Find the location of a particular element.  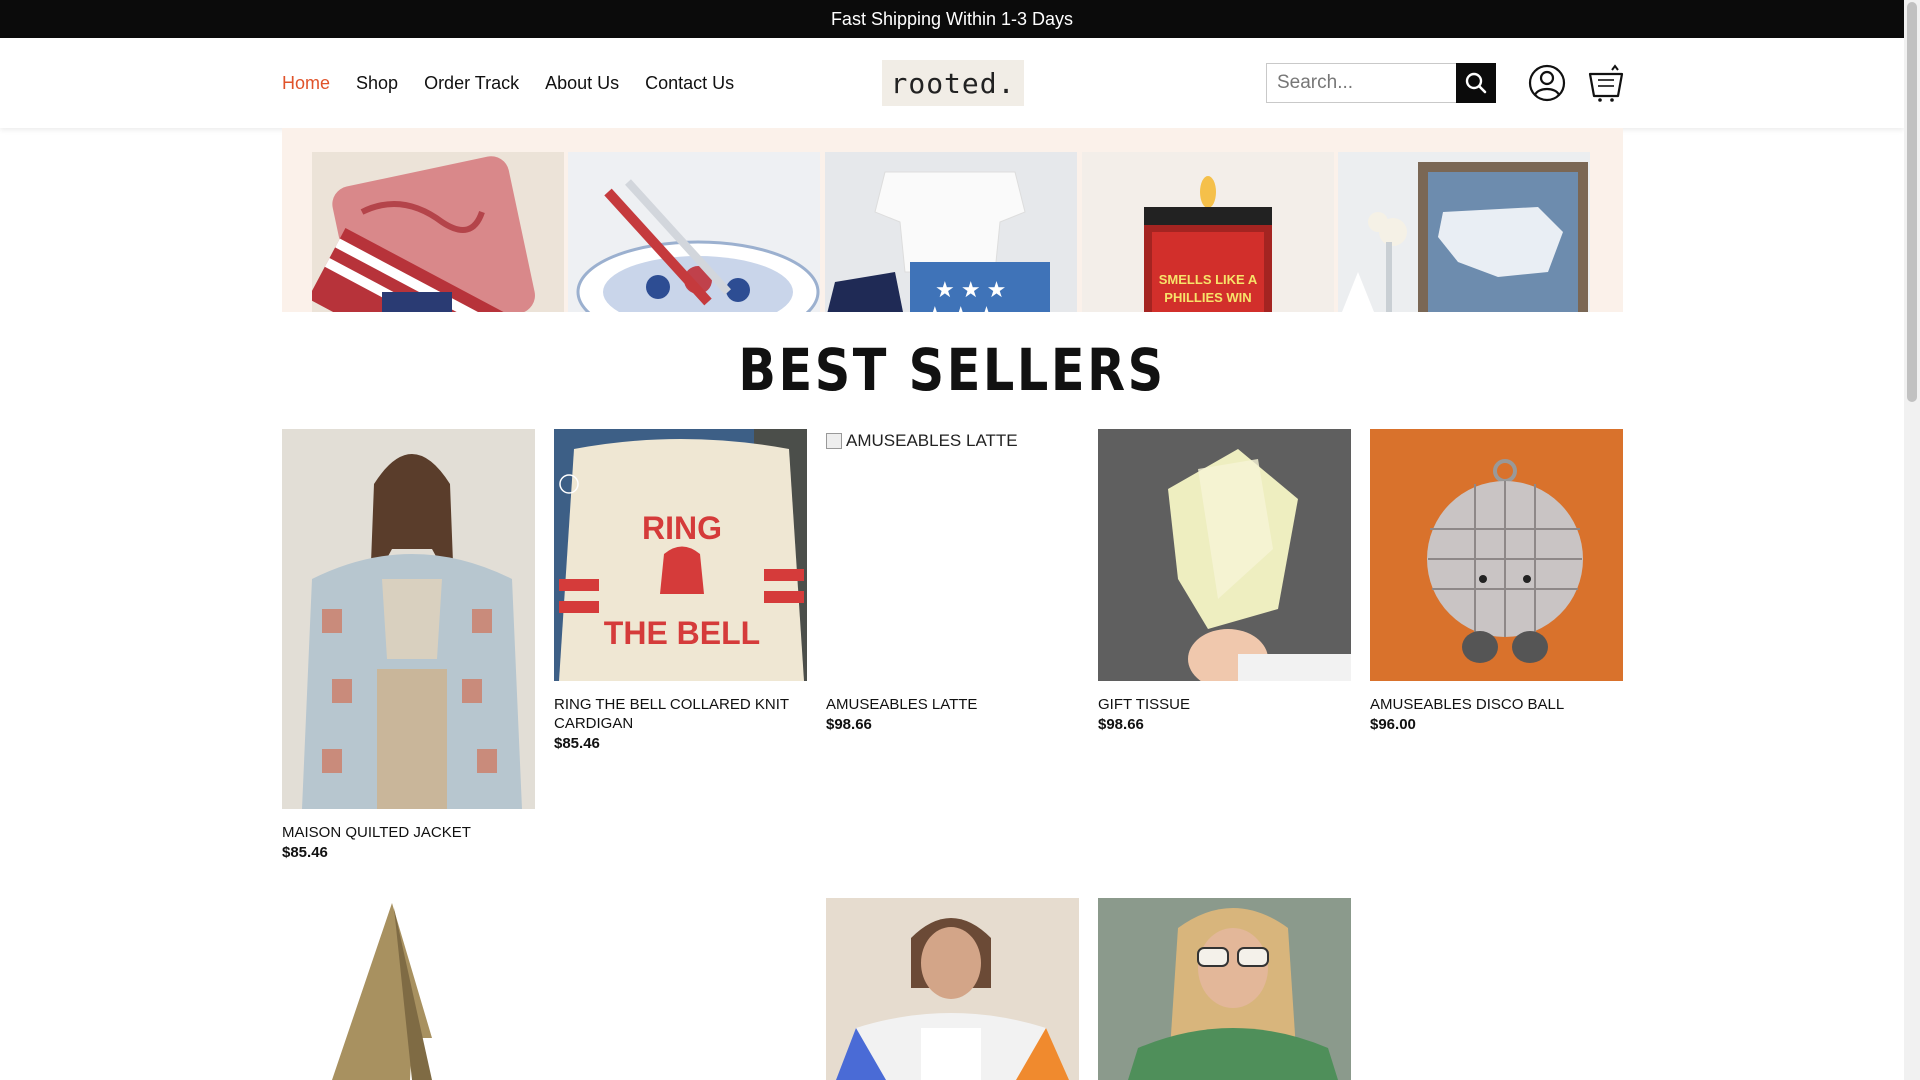

nav-about-us: About Us is located at coordinates (582, 83).